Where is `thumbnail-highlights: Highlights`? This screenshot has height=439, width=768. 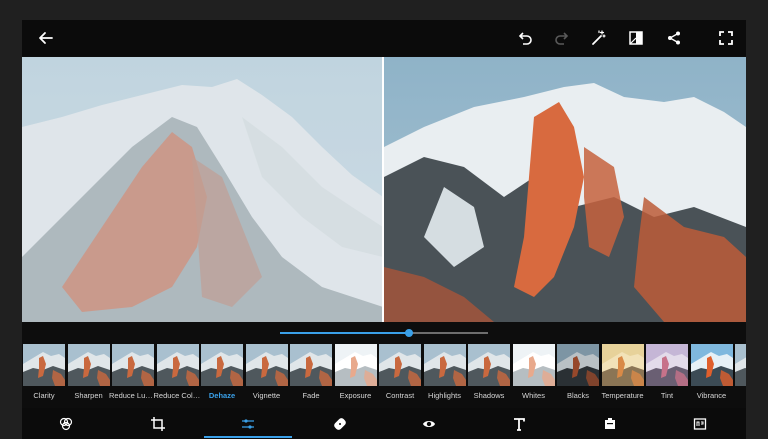
thumbnail-highlights: Highlights is located at coordinates (445, 375).